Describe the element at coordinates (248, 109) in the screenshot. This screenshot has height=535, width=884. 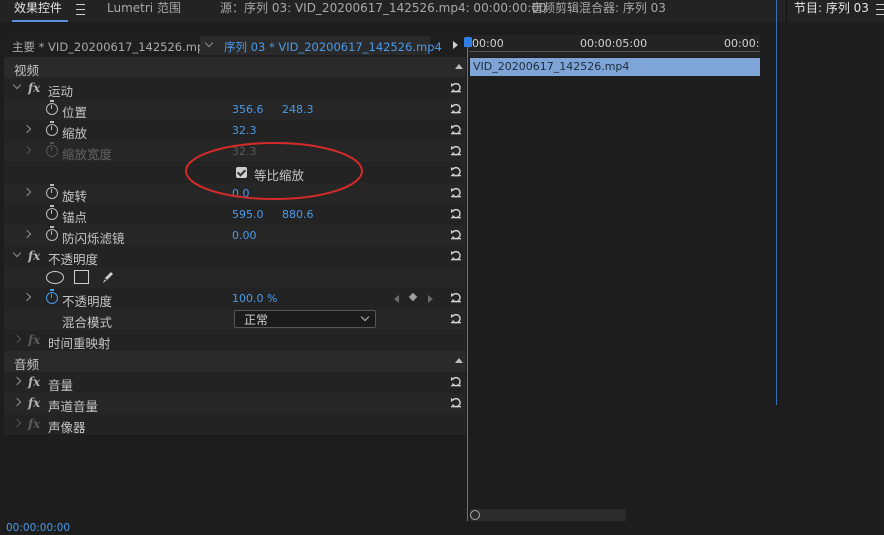
I see `position-x-value: 356.6` at that location.